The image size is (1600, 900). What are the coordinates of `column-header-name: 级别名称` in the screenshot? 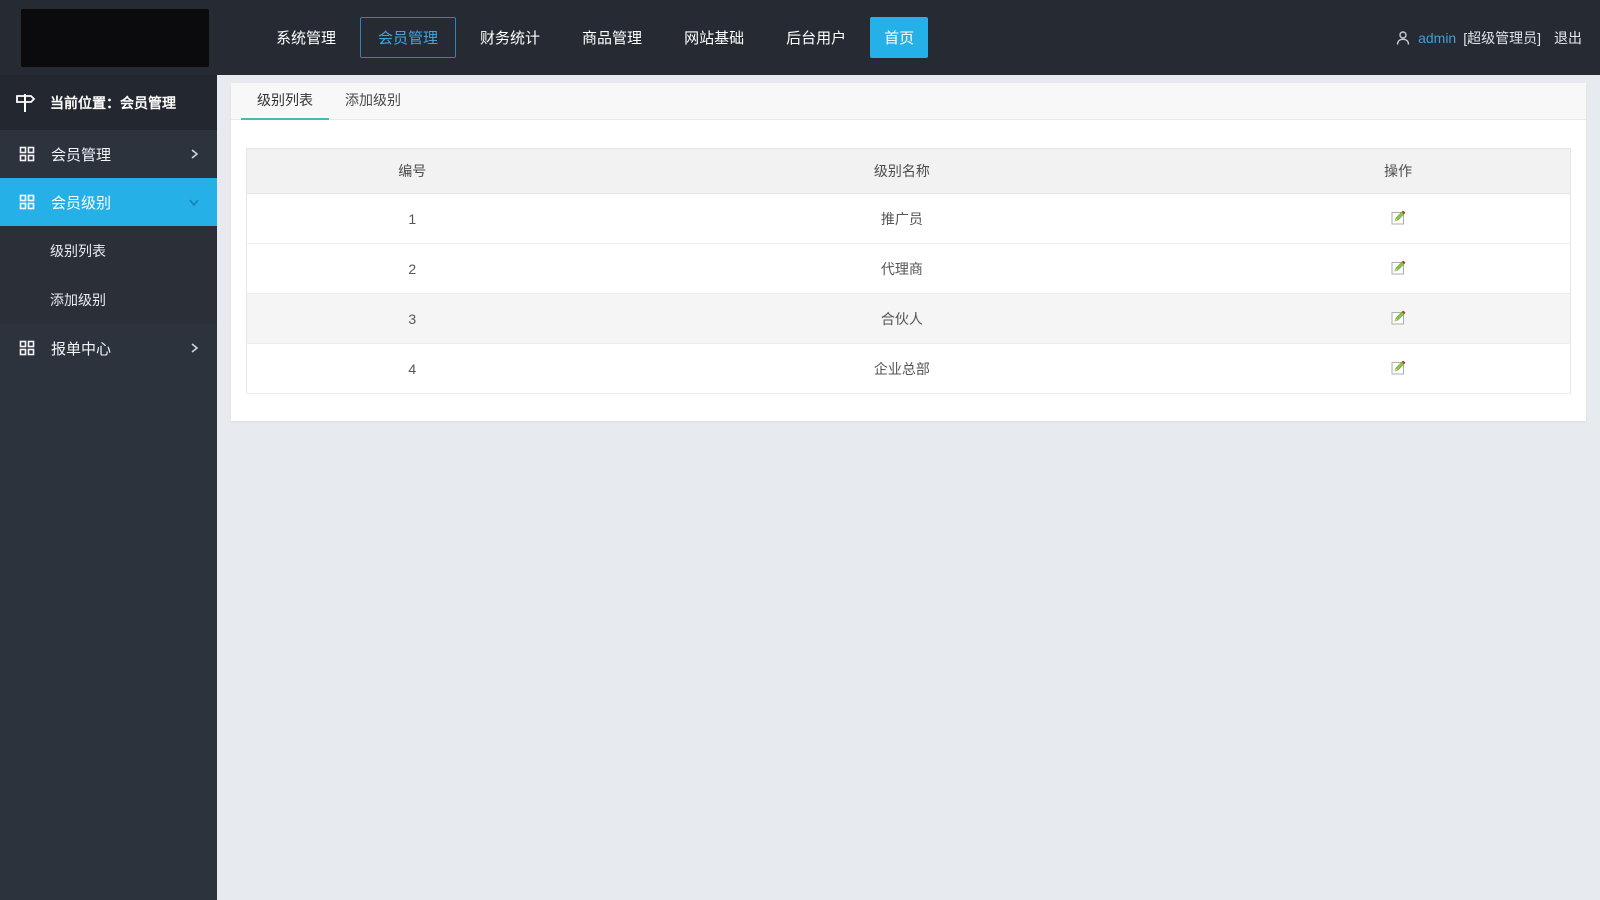 It's located at (902, 171).